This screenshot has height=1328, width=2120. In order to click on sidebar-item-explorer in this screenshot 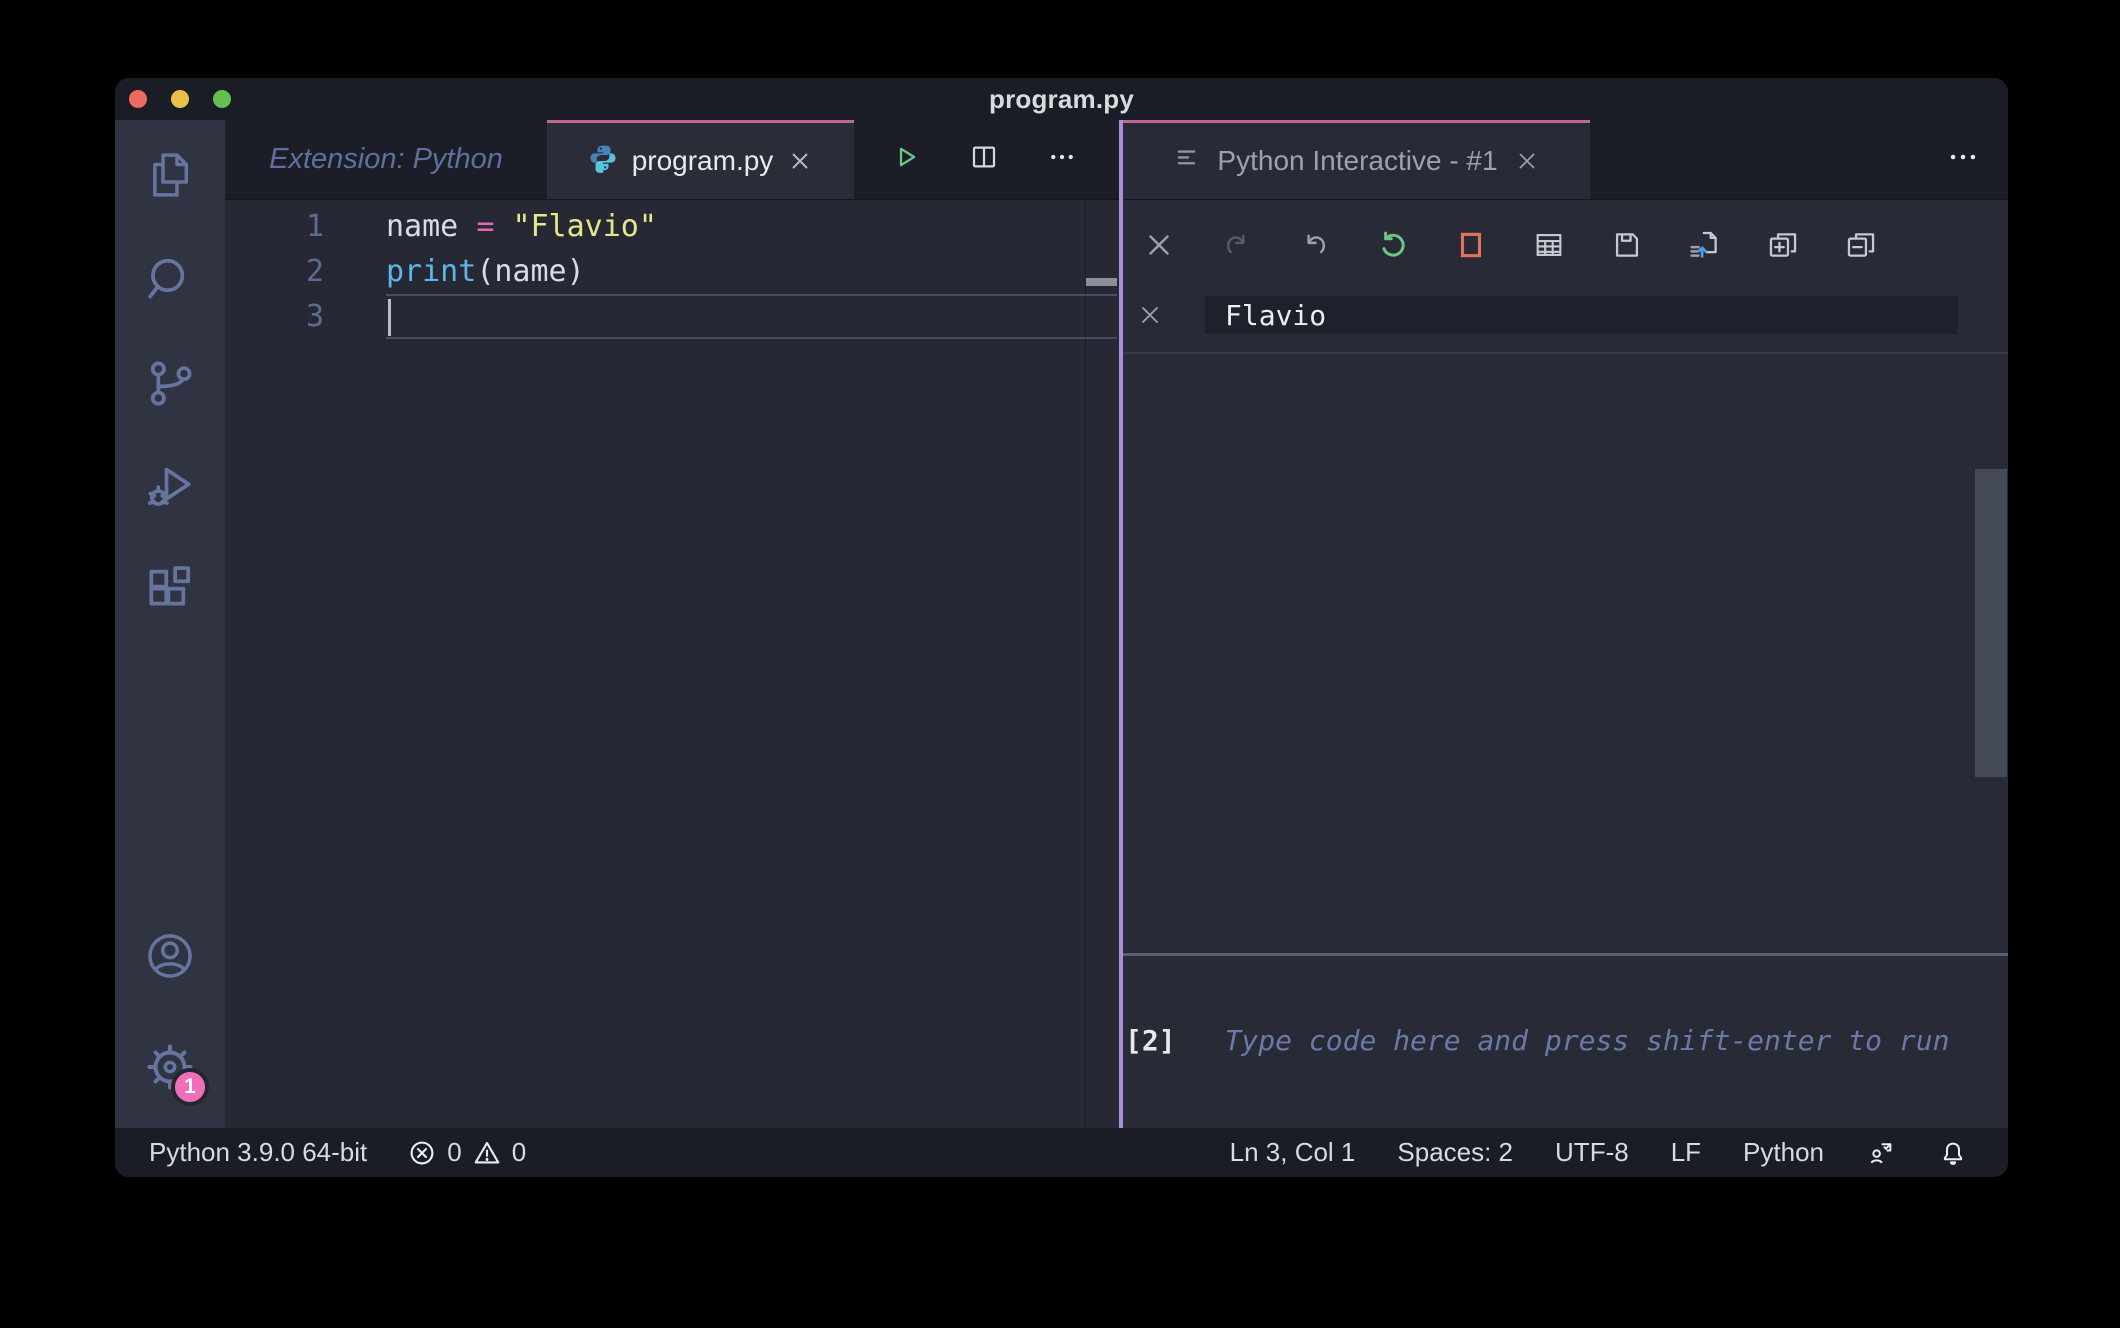, I will do `click(170, 177)`.